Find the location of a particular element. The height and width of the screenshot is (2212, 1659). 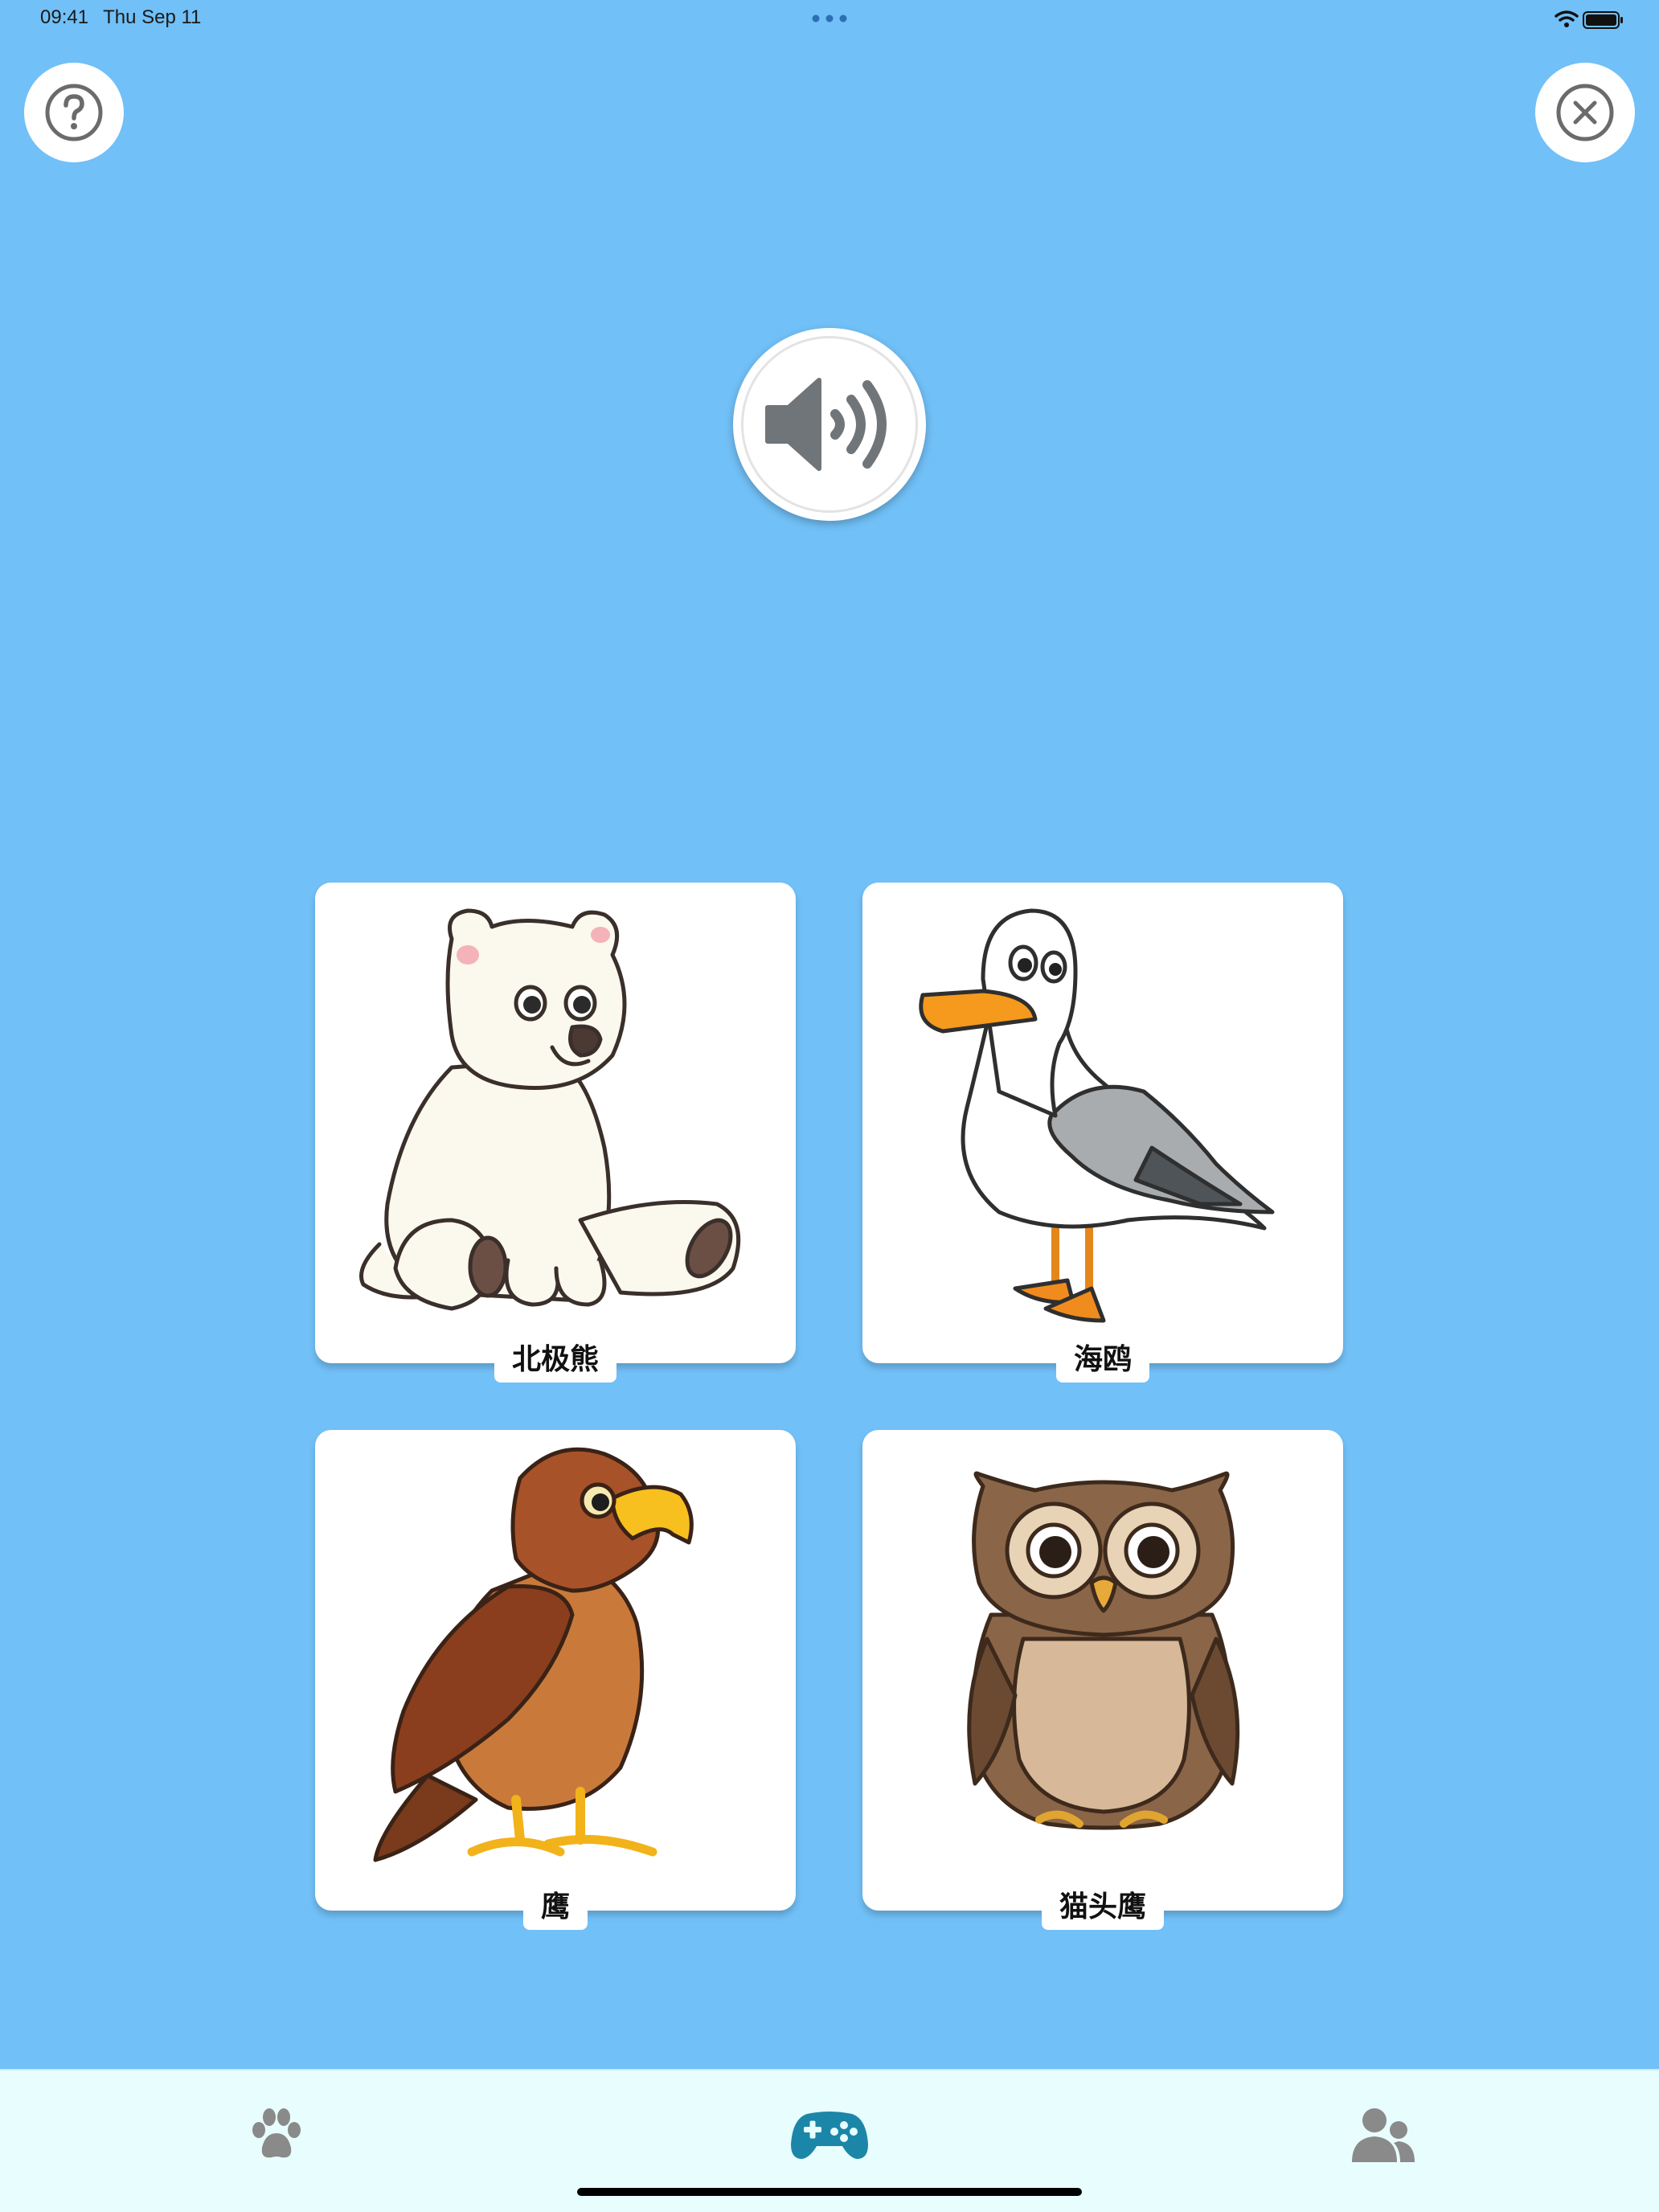

close-button is located at coordinates (1585, 112).